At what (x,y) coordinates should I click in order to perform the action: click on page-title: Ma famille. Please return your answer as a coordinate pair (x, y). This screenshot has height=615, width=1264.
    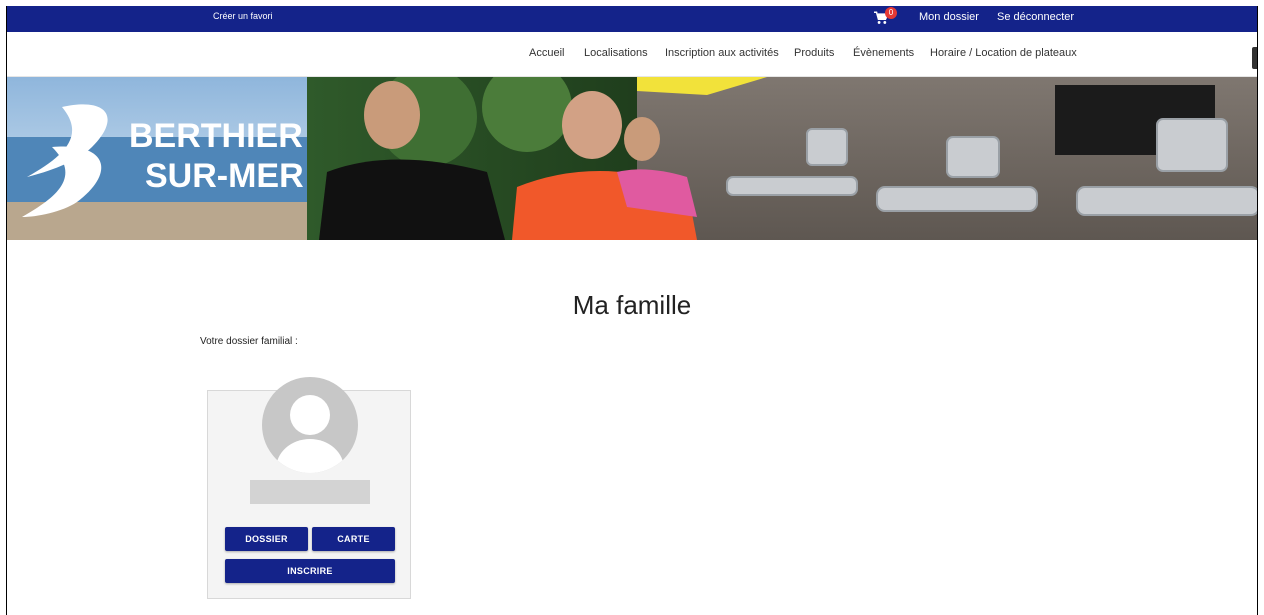
    Looking at the image, I should click on (632, 305).